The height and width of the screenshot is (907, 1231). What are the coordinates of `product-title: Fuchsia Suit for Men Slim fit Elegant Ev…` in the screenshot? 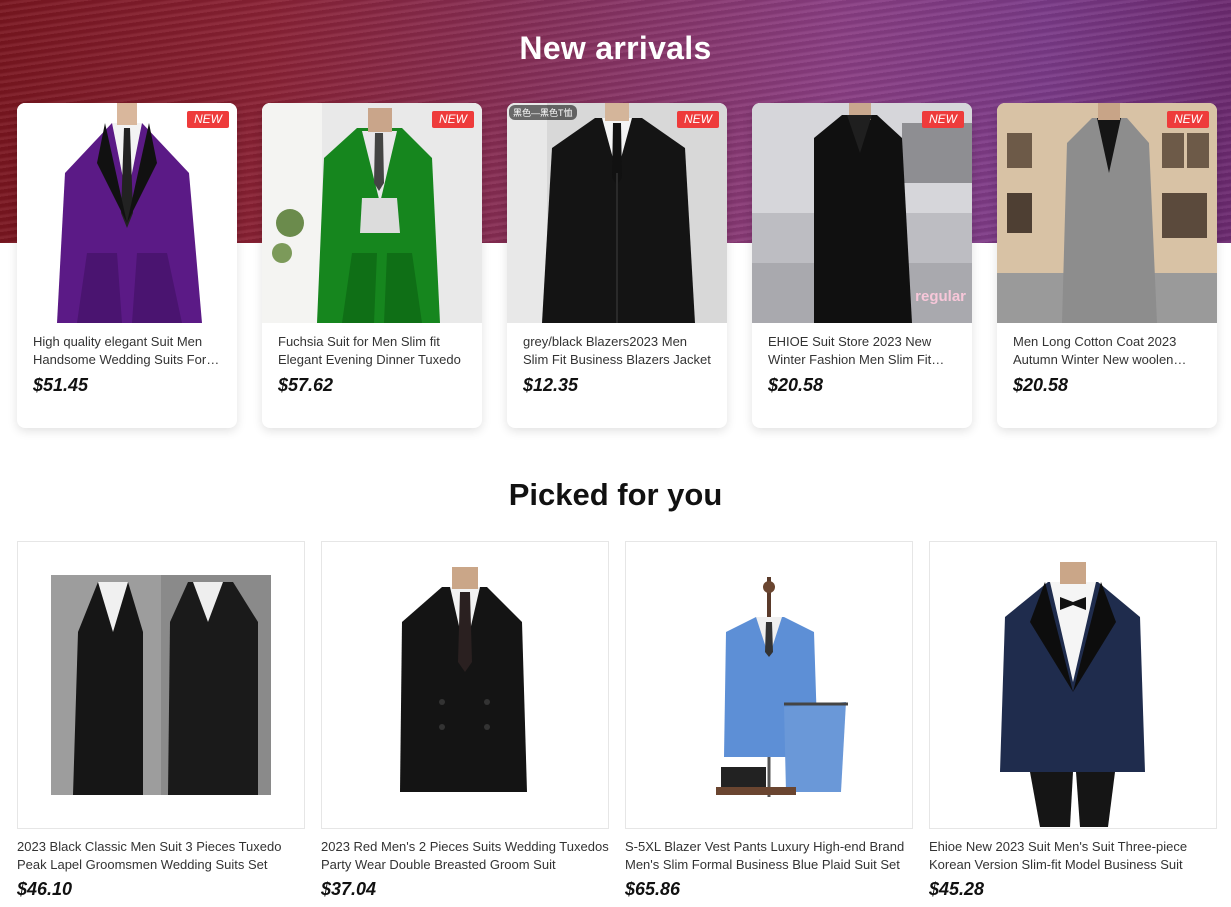 It's located at (372, 351).